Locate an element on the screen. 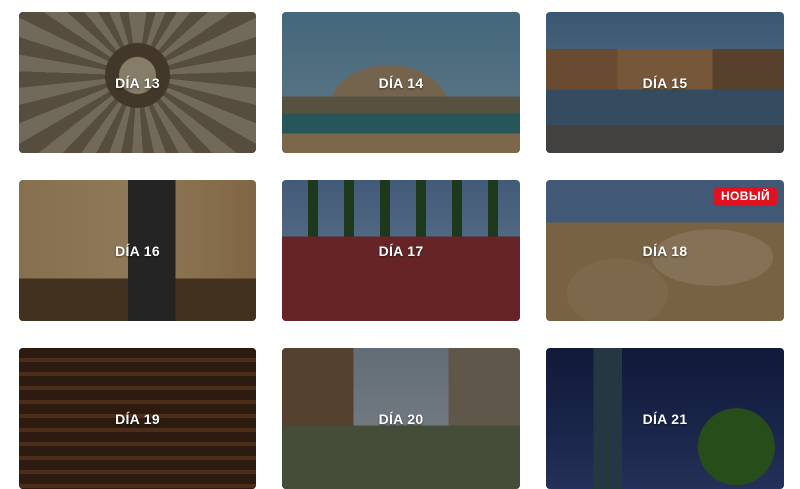  day-card: НОВЫЙ DÍA 18 is located at coordinates (665, 250).